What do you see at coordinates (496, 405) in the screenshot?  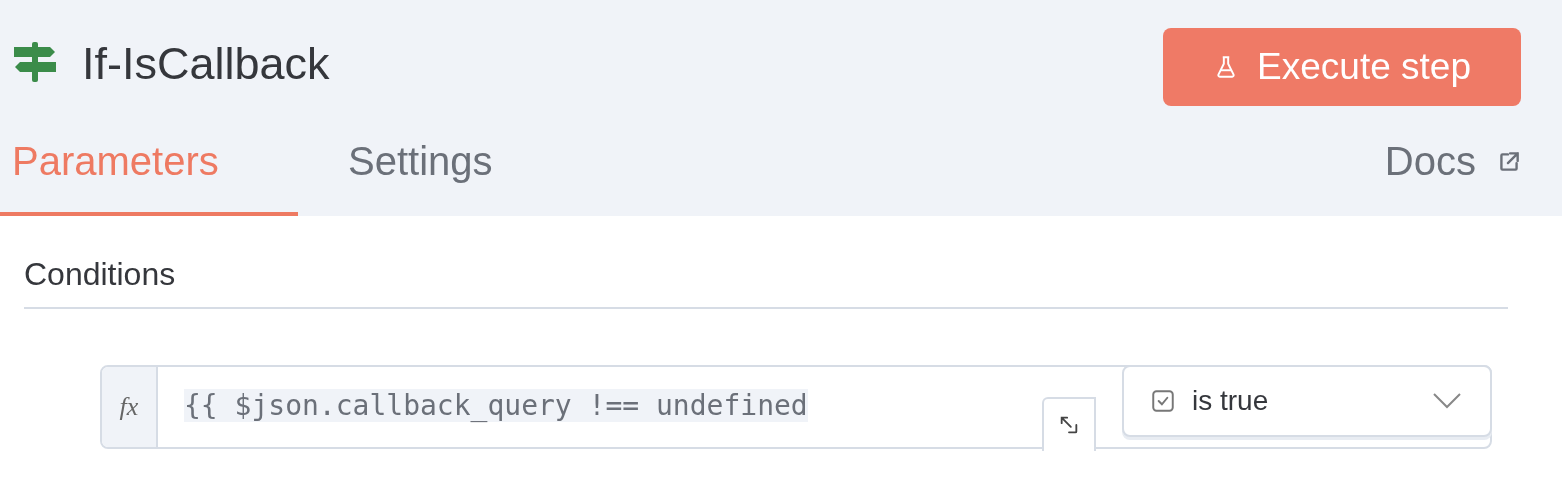 I see `expression-text: {{ $json.callback_query !== undefined` at bounding box center [496, 405].